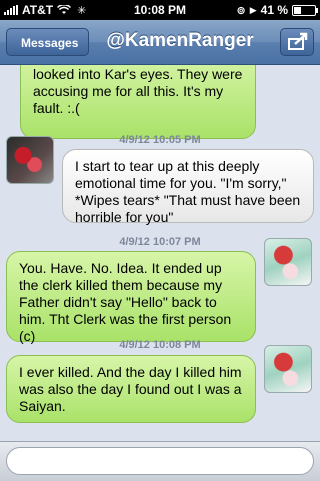 Image resolution: width=320 pixels, height=481 pixels. I want to click on battery-icon, so click(305, 10).